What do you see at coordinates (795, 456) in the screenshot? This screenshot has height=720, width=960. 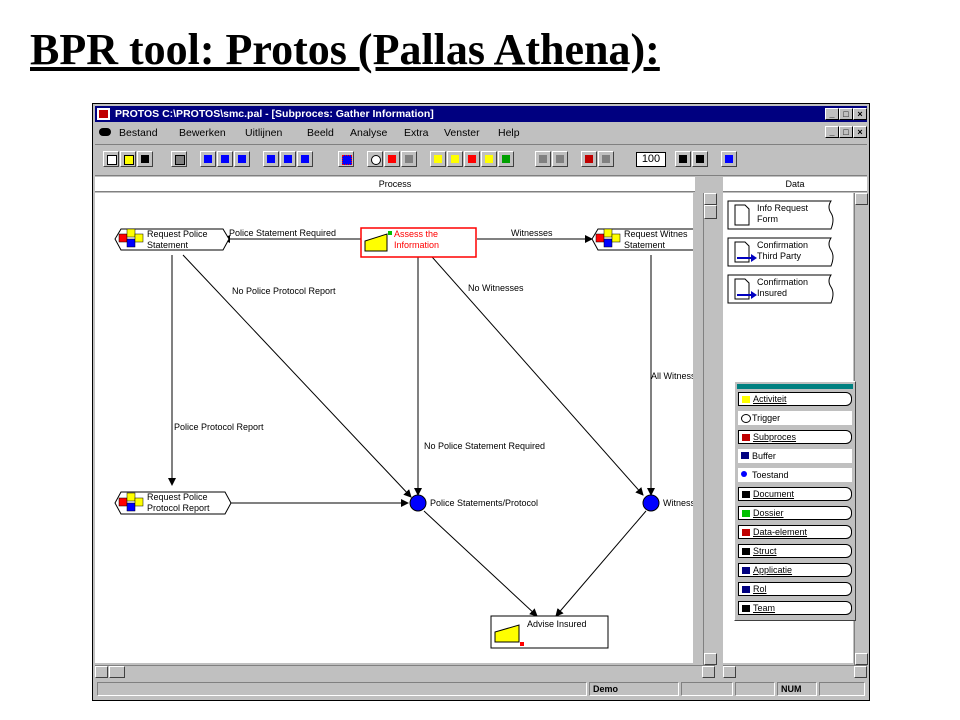 I see `palette-item-buffer: Buffer` at bounding box center [795, 456].